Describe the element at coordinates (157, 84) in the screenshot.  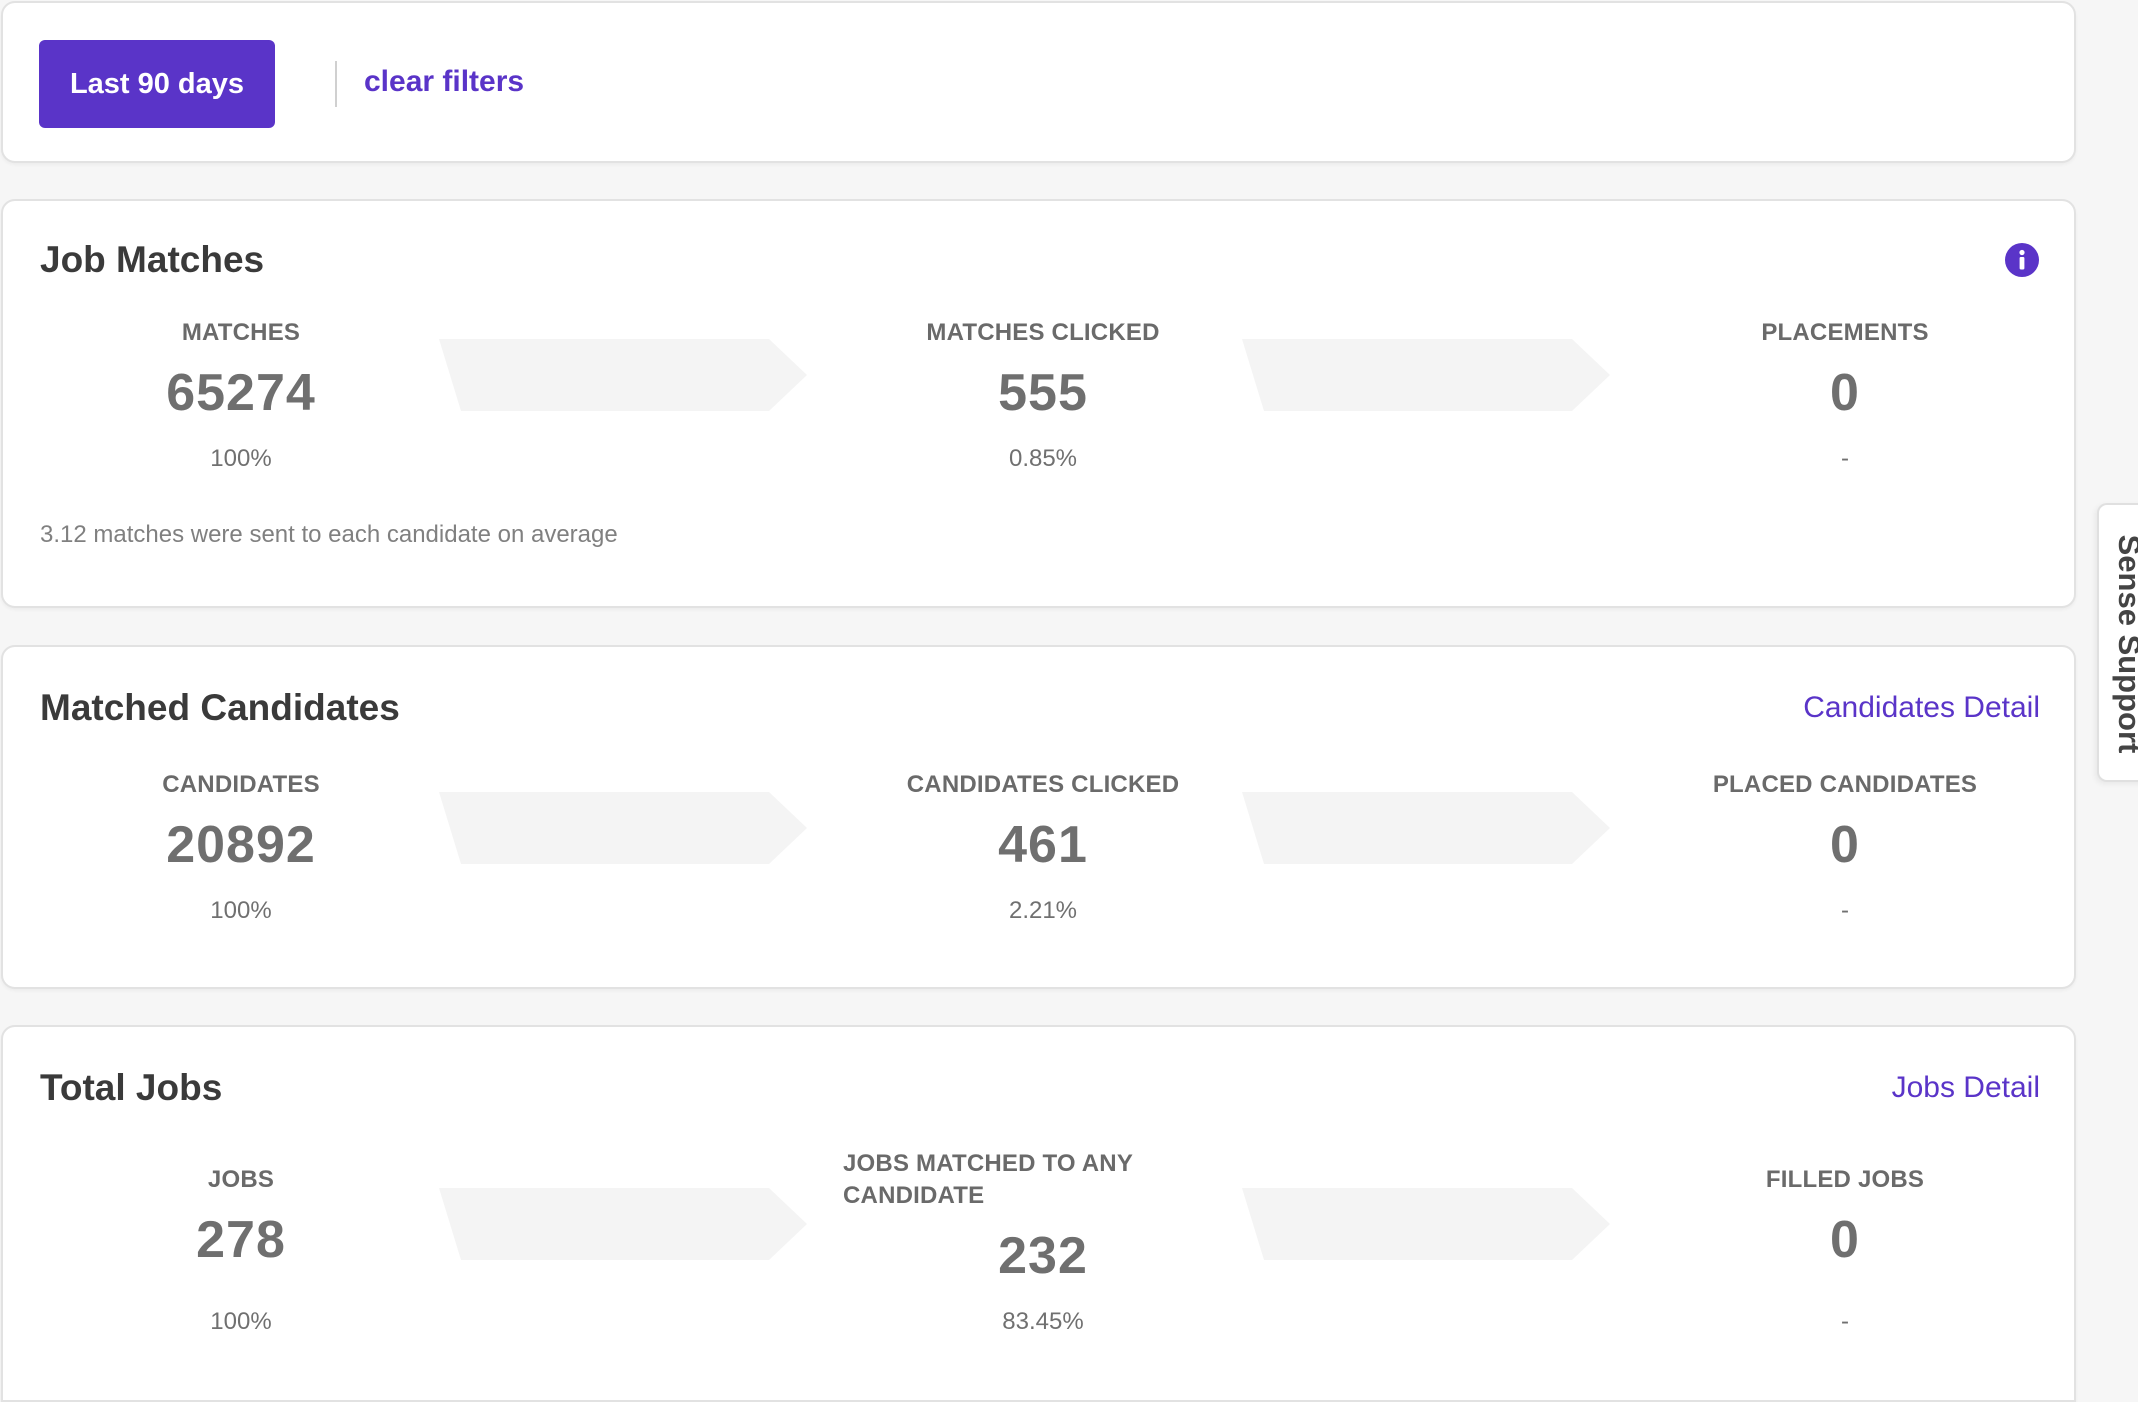
I see `date-range-button: Last 90 days` at that location.